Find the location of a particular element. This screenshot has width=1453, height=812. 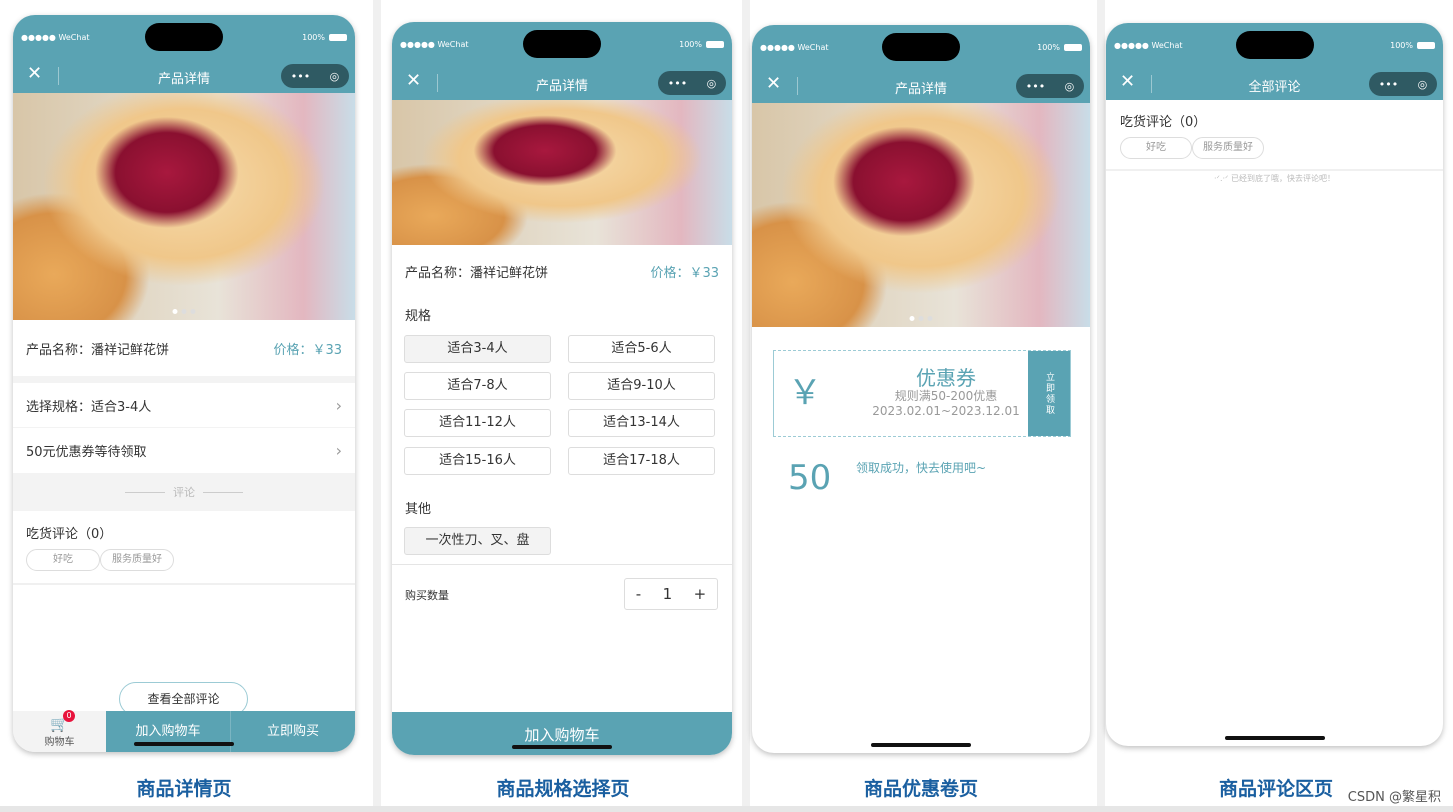

spec-option: 适合7-8人 is located at coordinates (477, 386).